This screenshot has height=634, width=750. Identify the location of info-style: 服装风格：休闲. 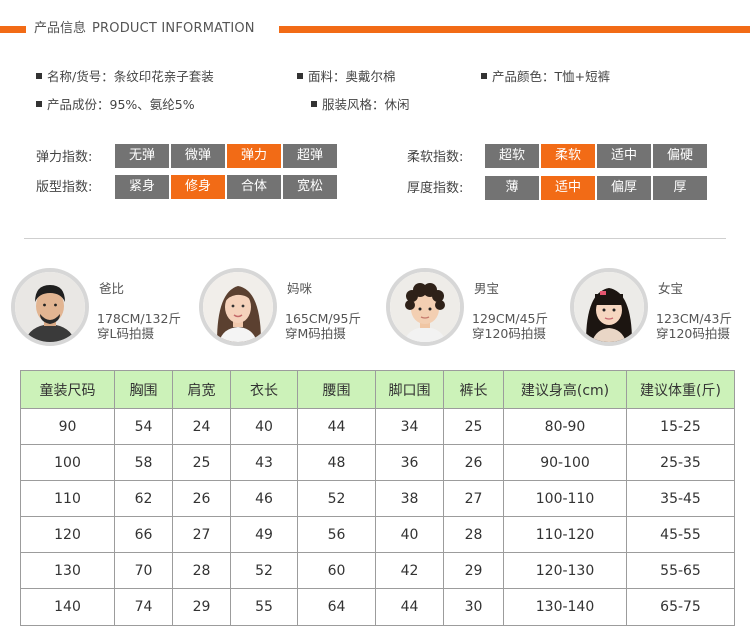
(360, 105).